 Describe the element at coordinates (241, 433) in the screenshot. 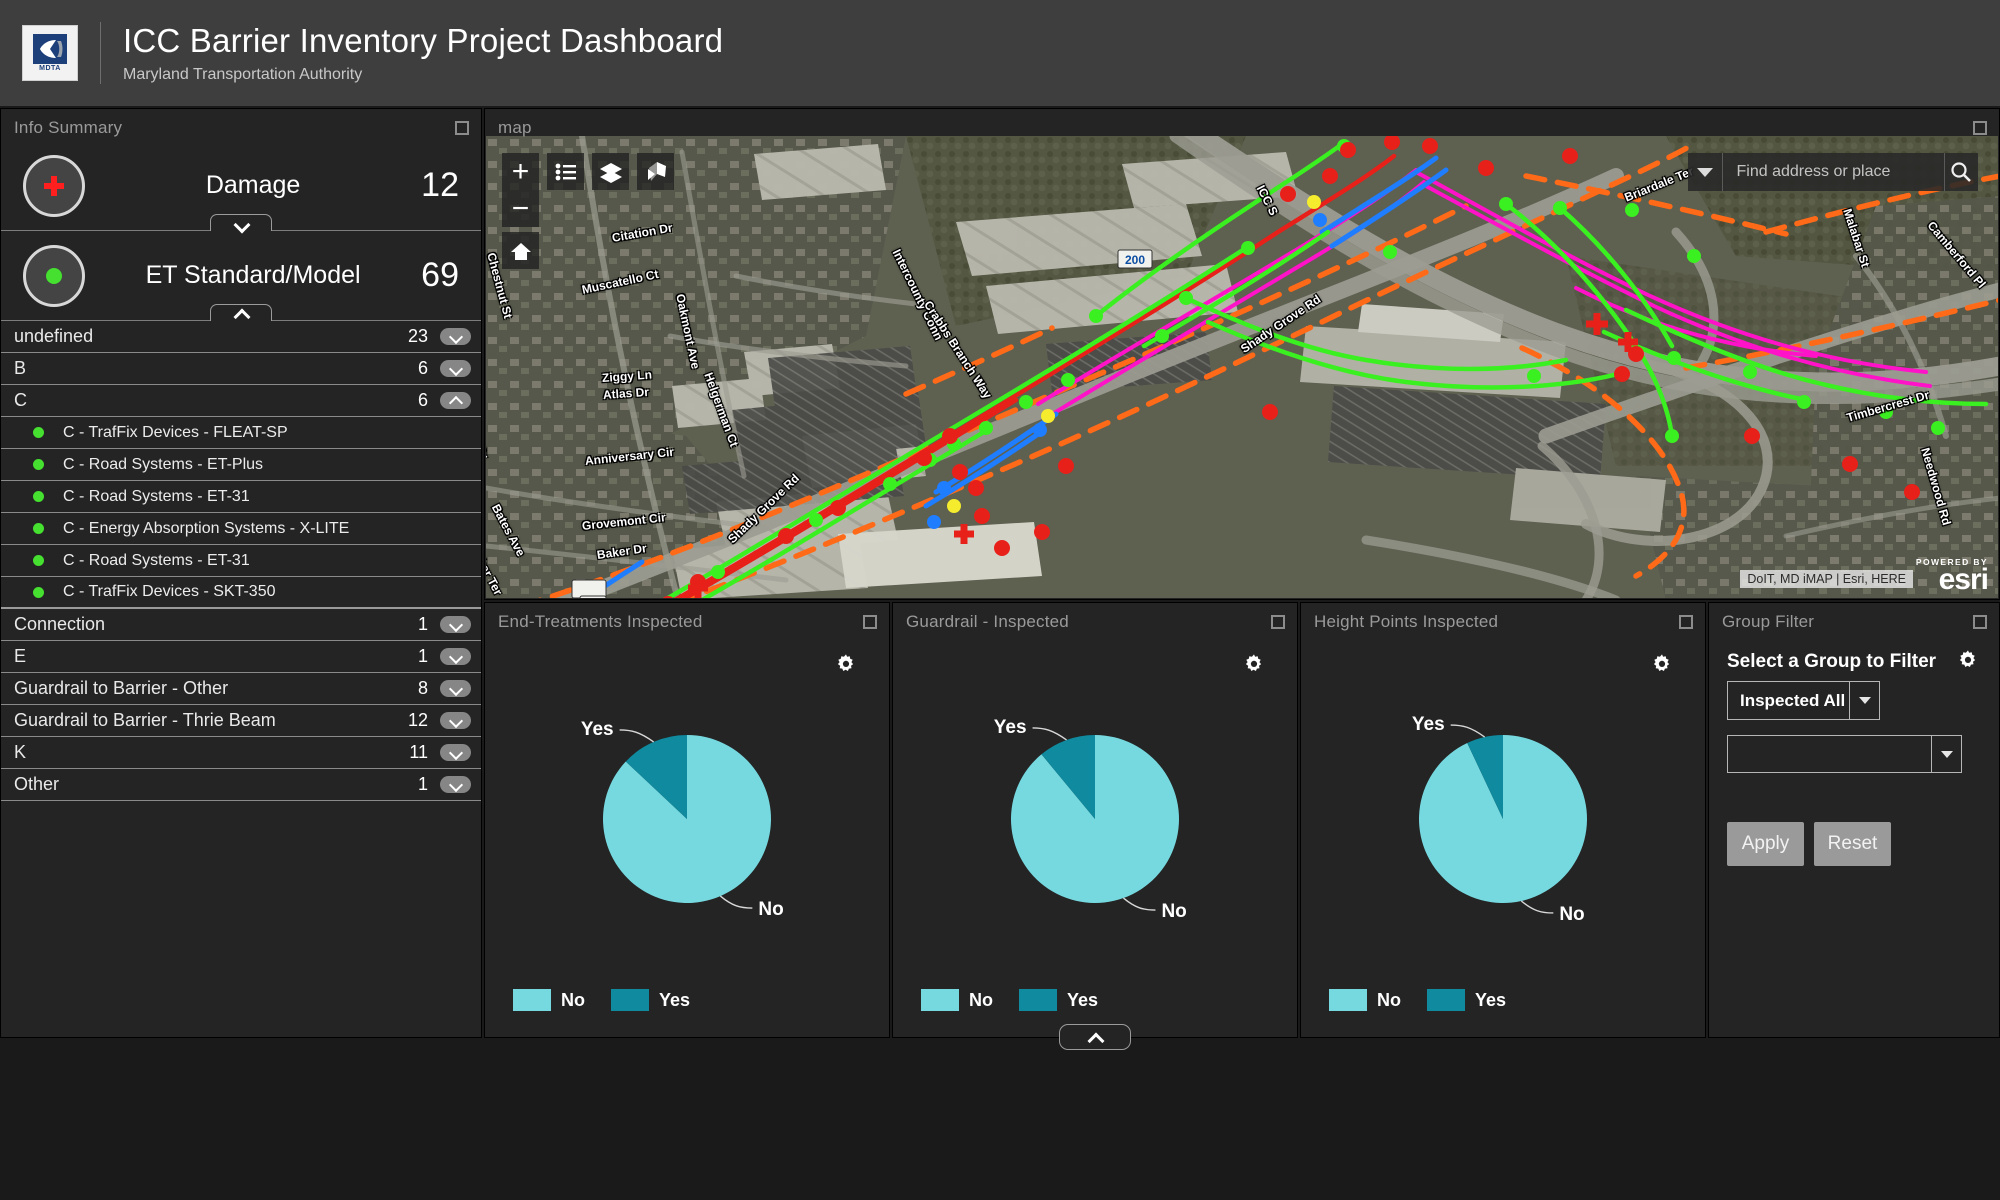

I see `category-child-row: C - TrafFix Devices - FLEAT-SP` at that location.